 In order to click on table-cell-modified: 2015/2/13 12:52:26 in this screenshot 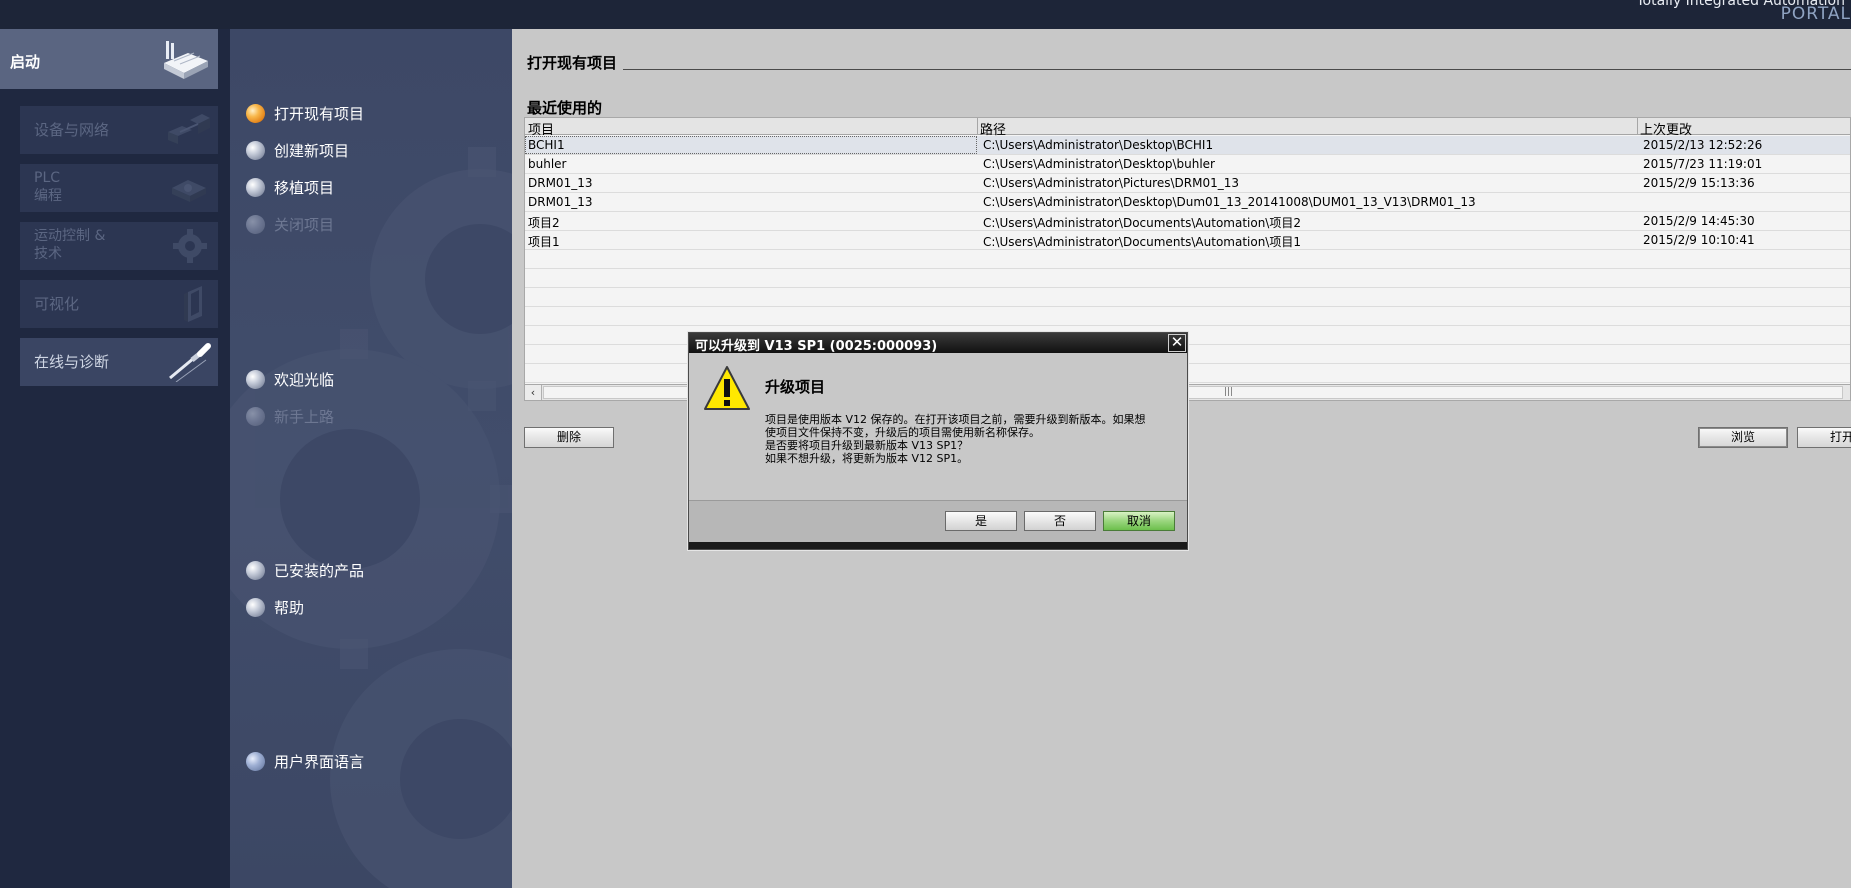, I will do `click(1703, 145)`.